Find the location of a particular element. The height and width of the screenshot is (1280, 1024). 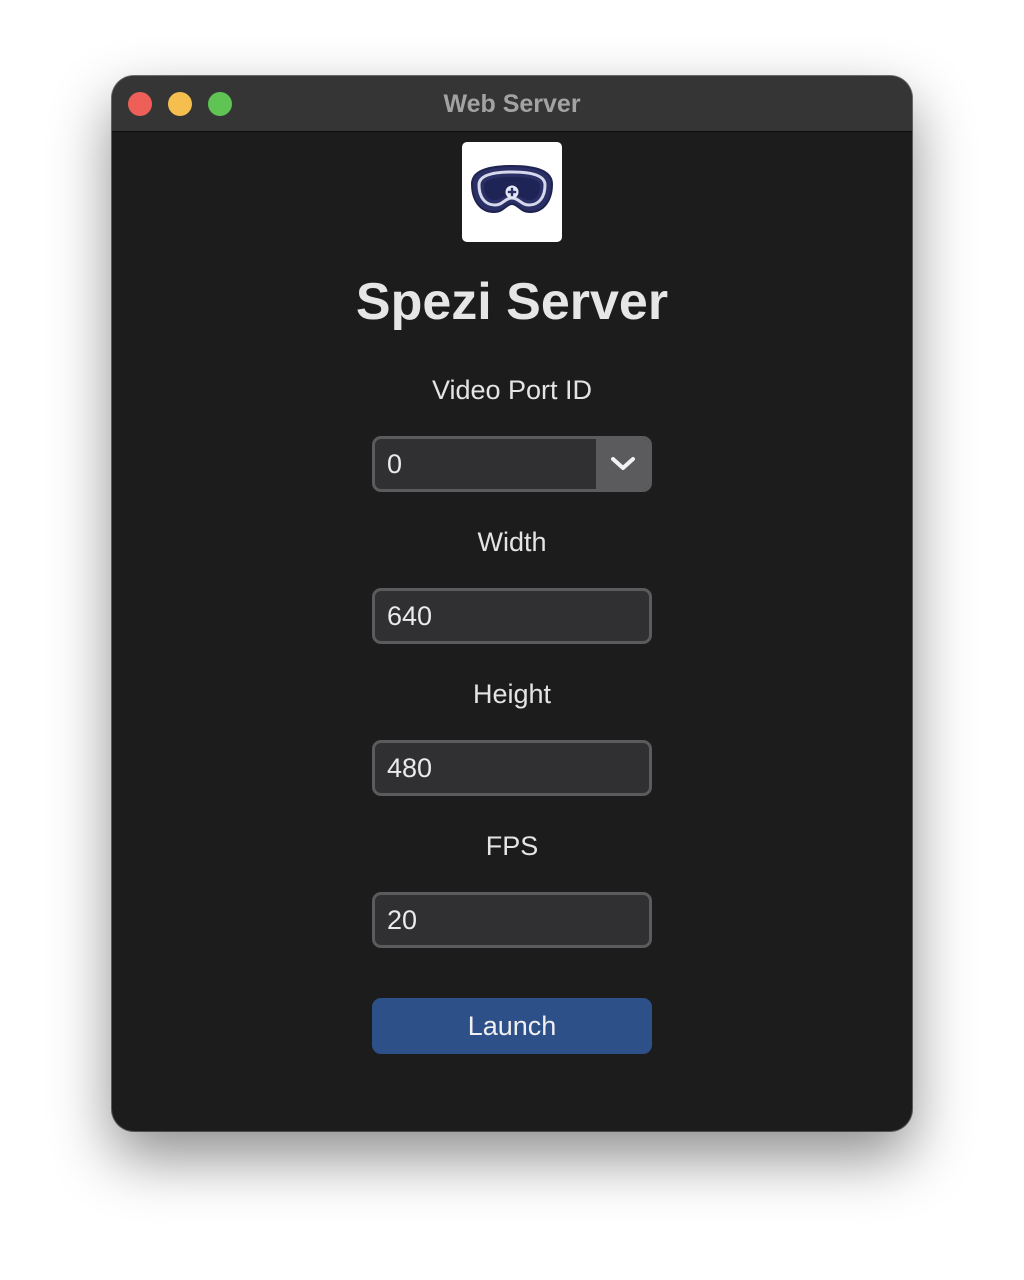

video-port-select is located at coordinates (512, 464).